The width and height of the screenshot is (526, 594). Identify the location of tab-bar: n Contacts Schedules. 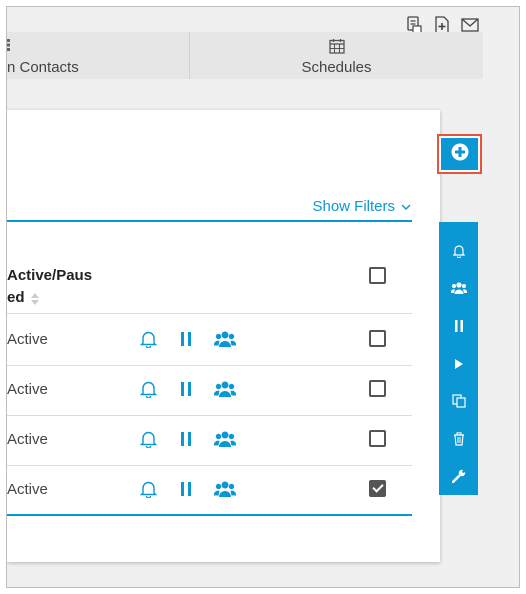
(245, 55).